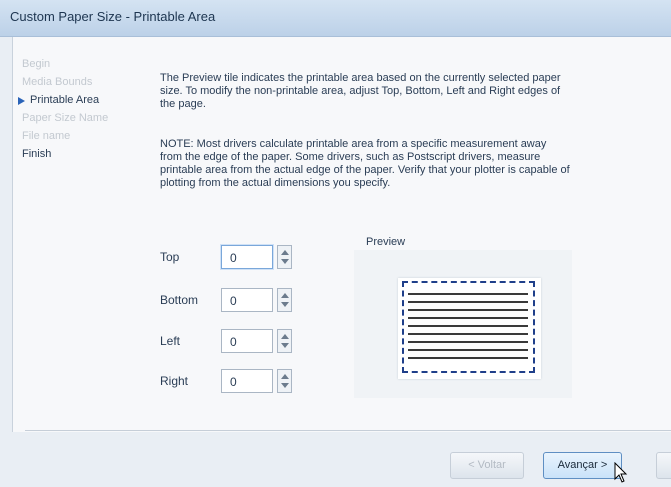 The width and height of the screenshot is (671, 487). I want to click on step-paper-size-name: Paper Size Name, so click(65, 118).